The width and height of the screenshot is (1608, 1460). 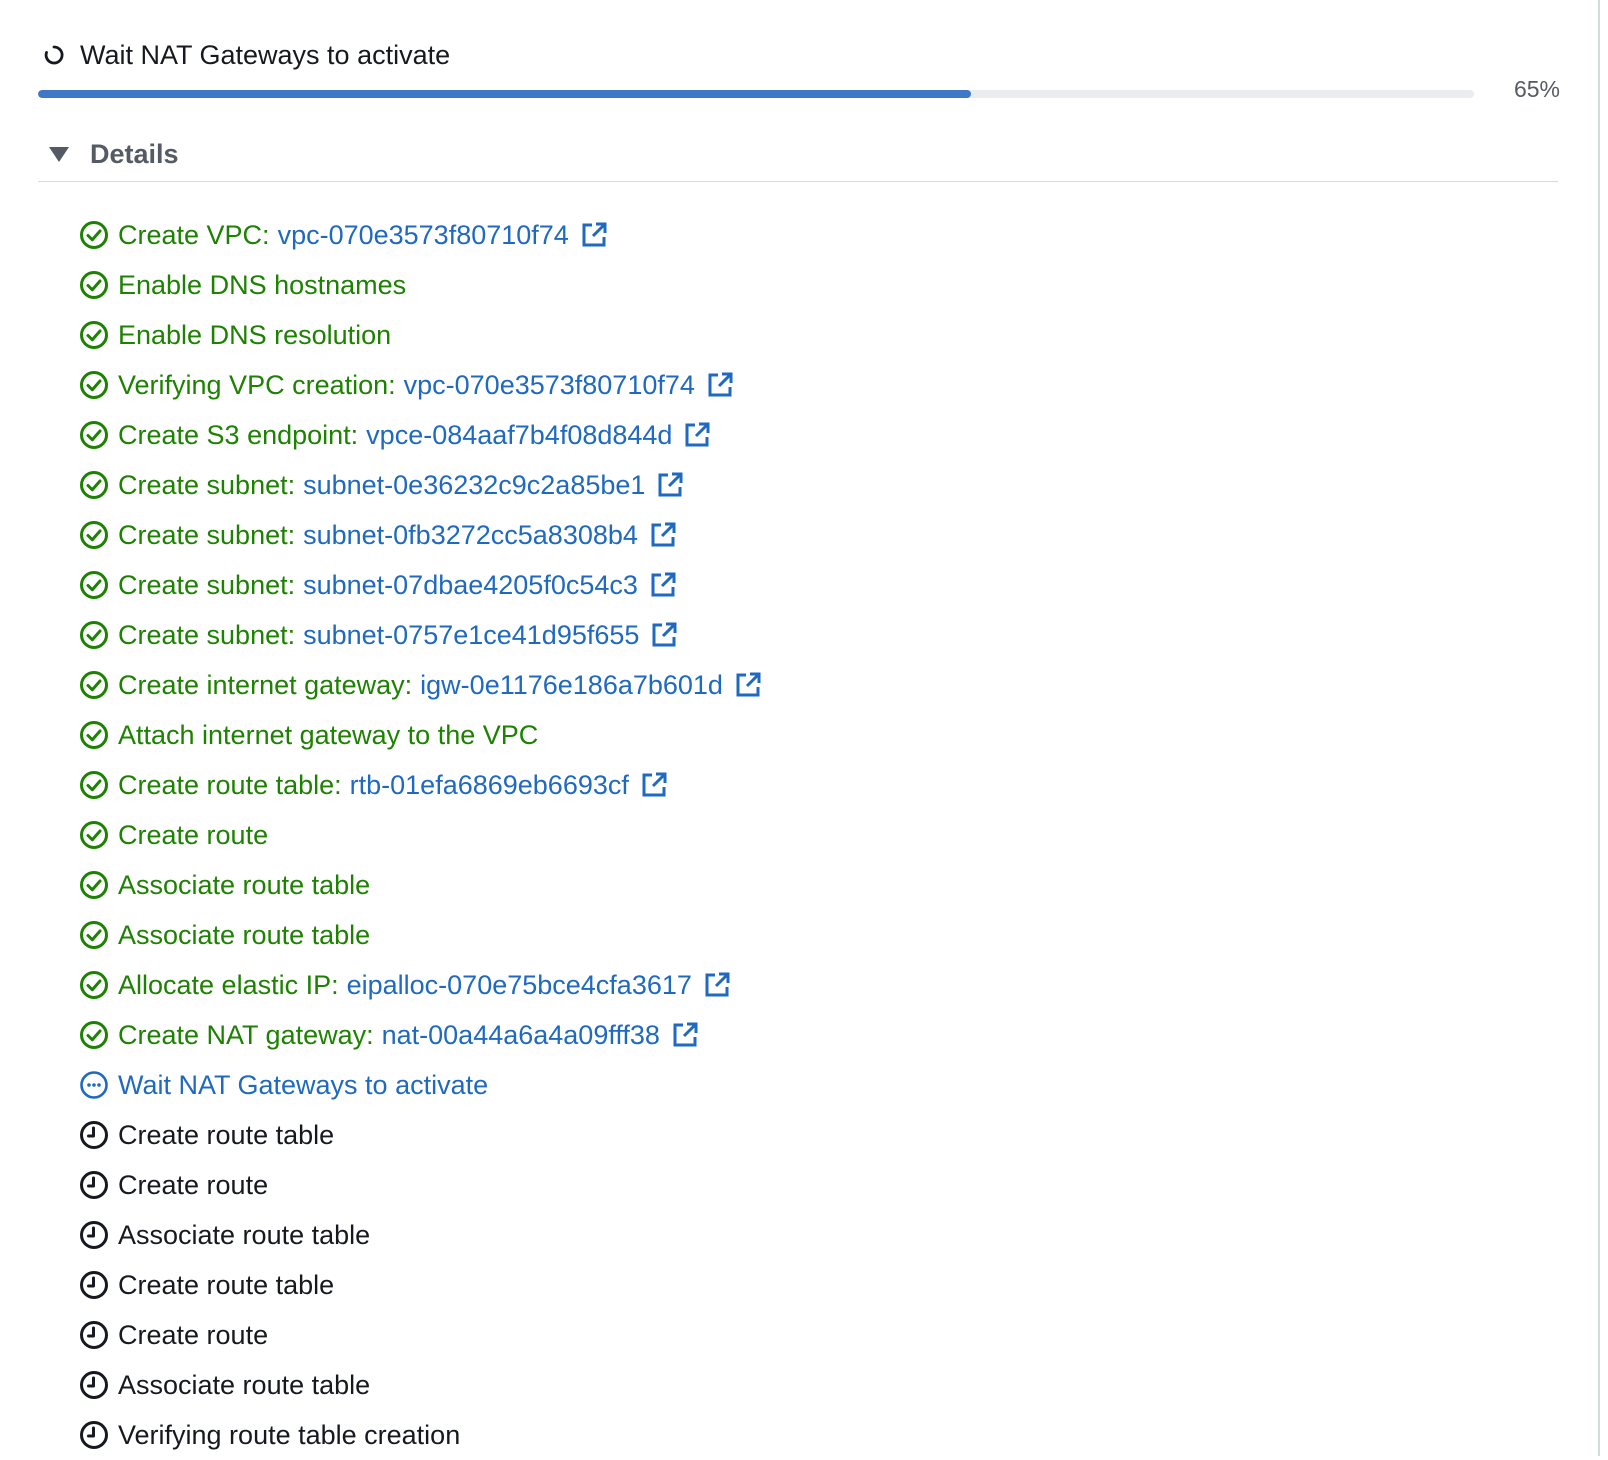 What do you see at coordinates (265, 684) in the screenshot?
I see `step-label: Create internet gateway:` at bounding box center [265, 684].